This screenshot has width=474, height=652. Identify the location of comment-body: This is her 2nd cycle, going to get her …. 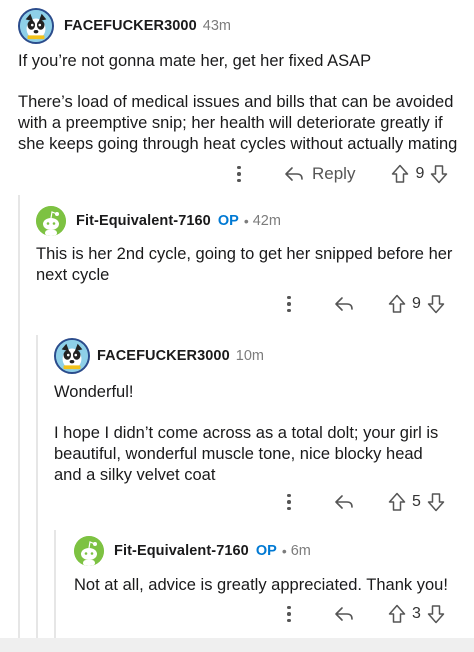
(245, 265).